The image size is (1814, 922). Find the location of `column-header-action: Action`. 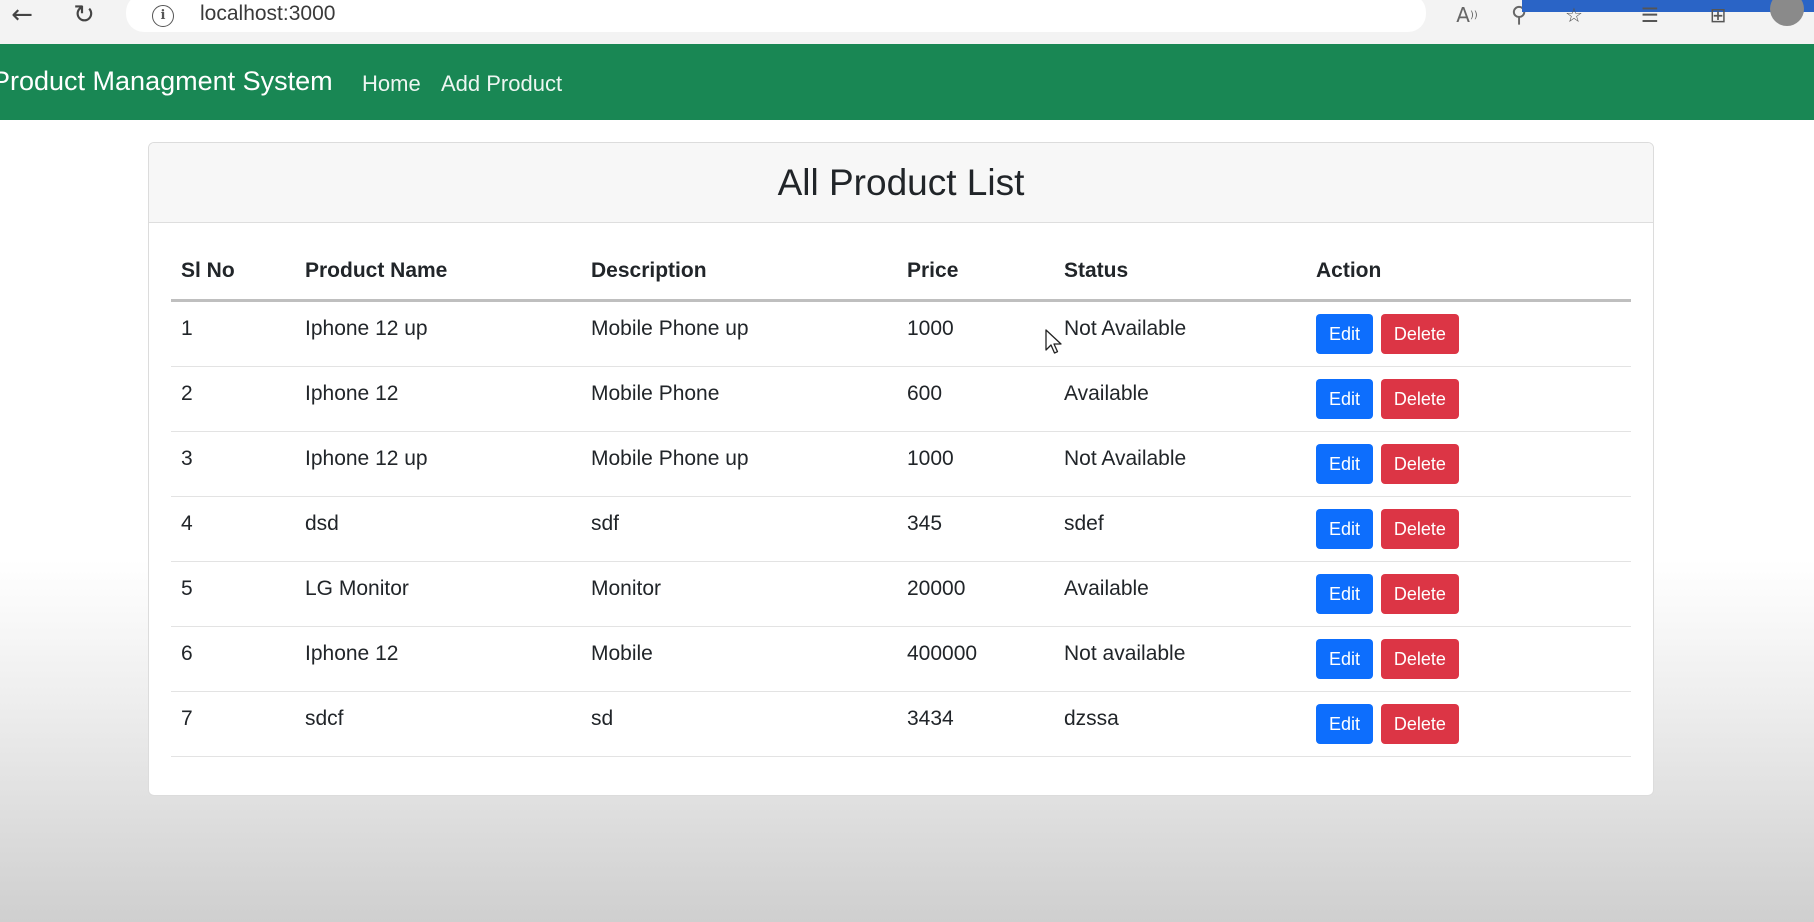

column-header-action: Action is located at coordinates (1468, 272).